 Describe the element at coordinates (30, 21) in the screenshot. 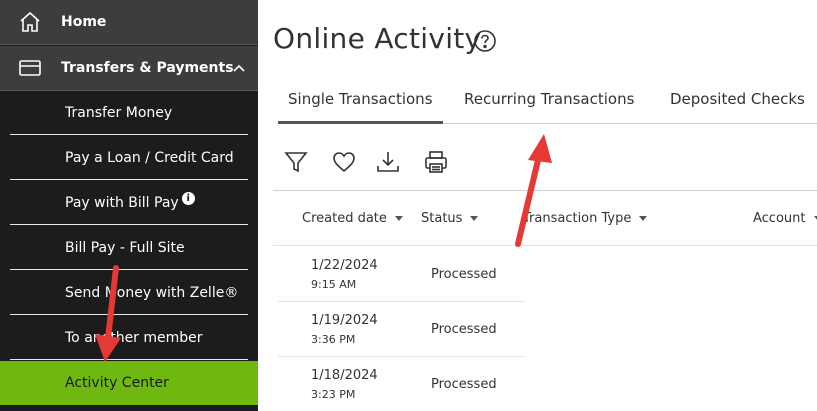

I see `home-icon` at that location.